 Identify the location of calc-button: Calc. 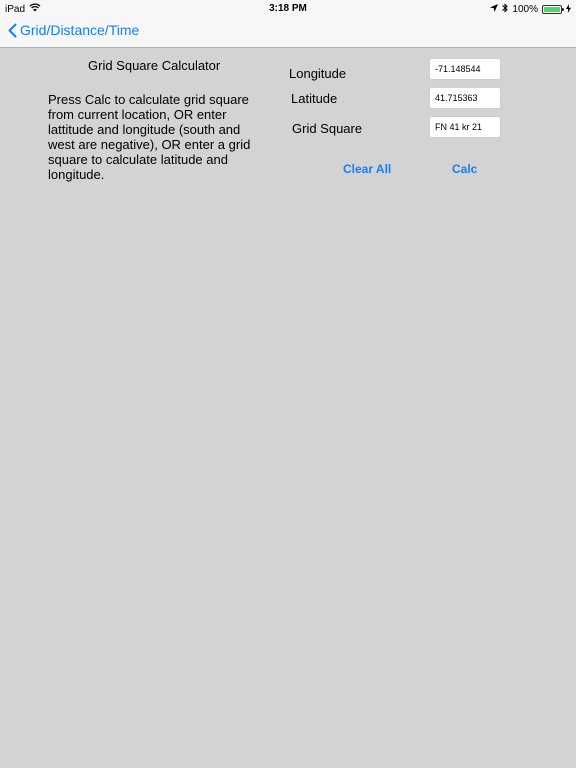
(464, 169).